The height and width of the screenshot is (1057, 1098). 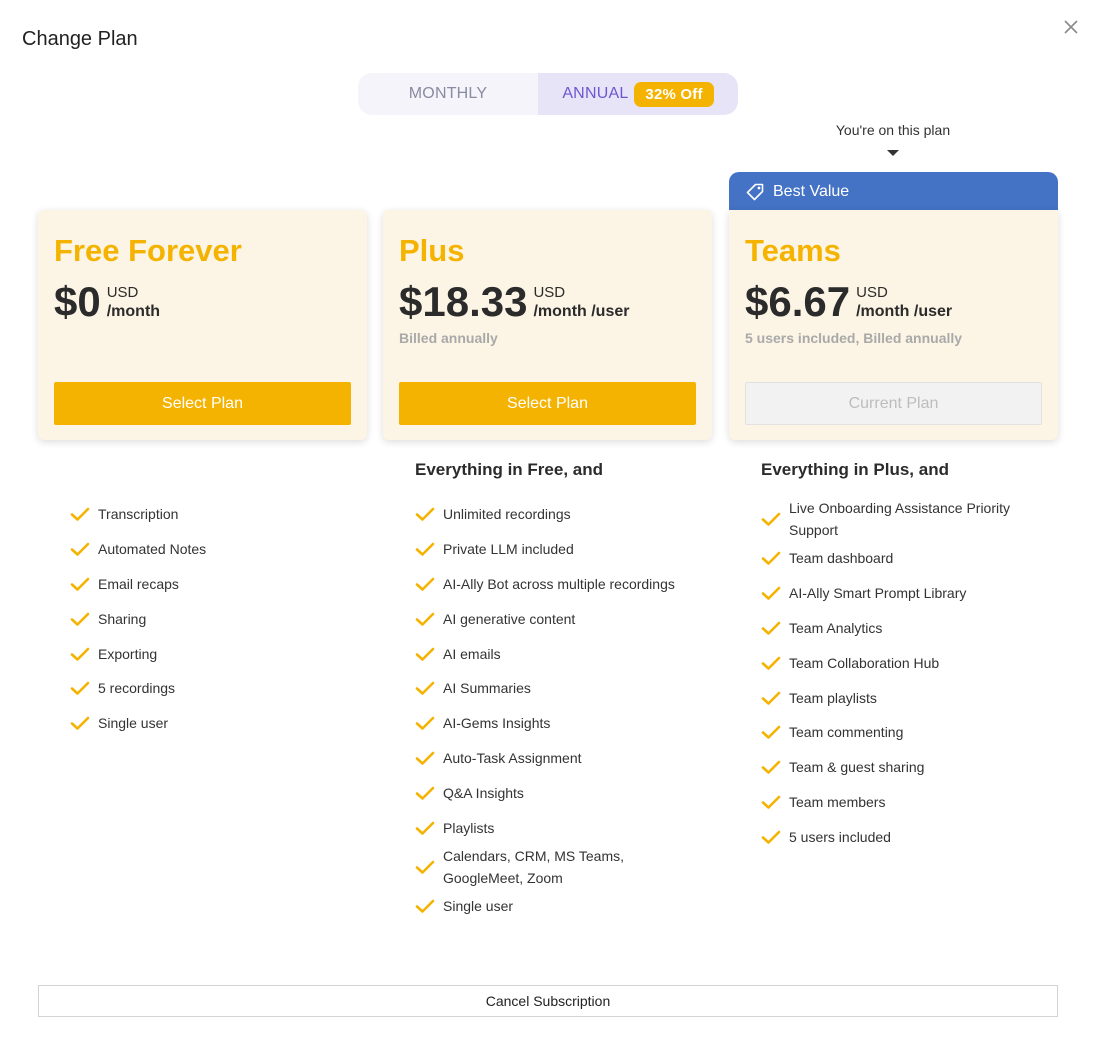 I want to click on cancel-subscription-button: Cancel Subscription, so click(x=548, y=1001).